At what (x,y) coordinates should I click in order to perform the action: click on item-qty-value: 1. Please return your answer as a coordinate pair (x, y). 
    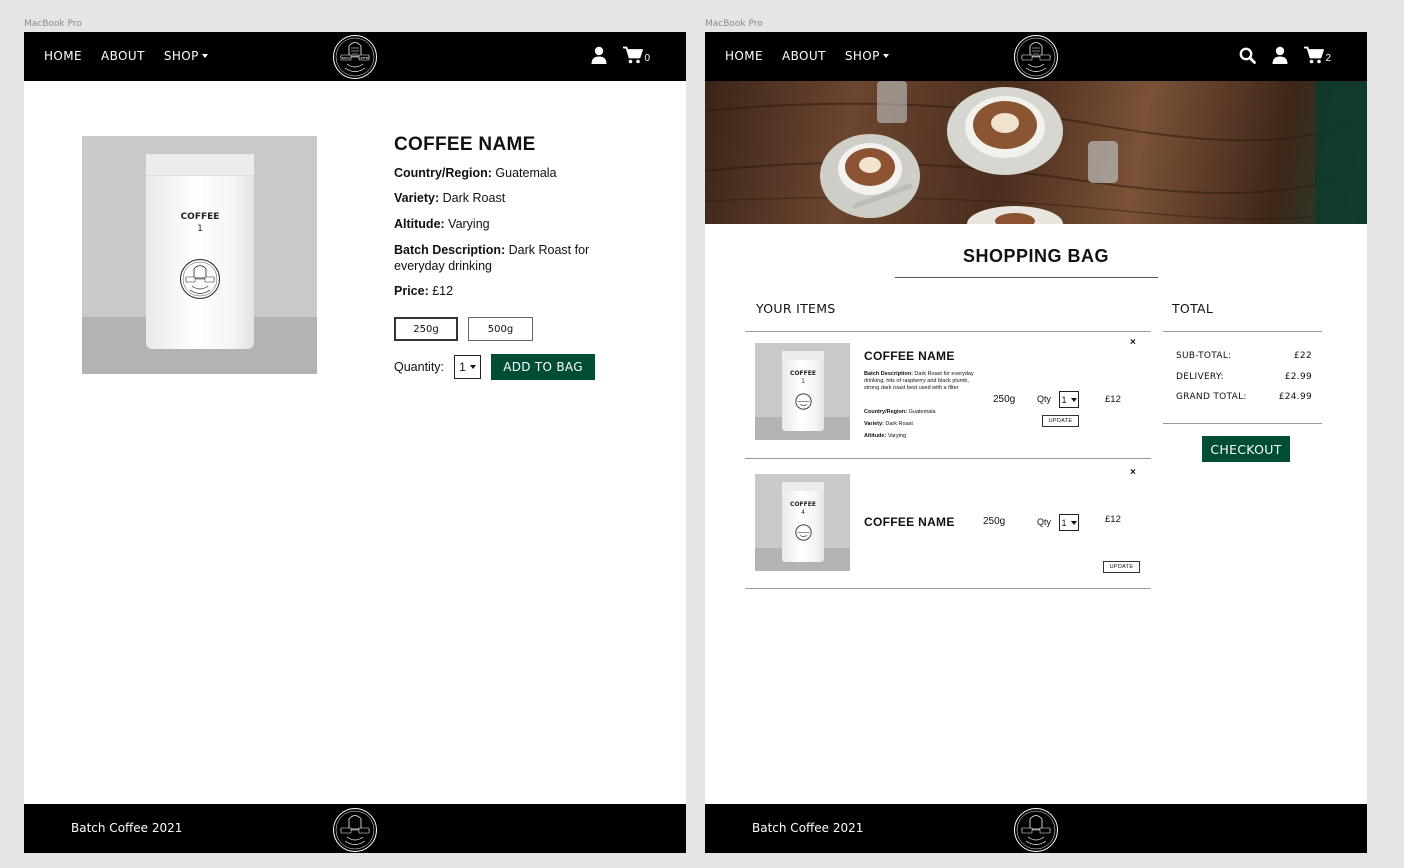
    Looking at the image, I should click on (1064, 399).